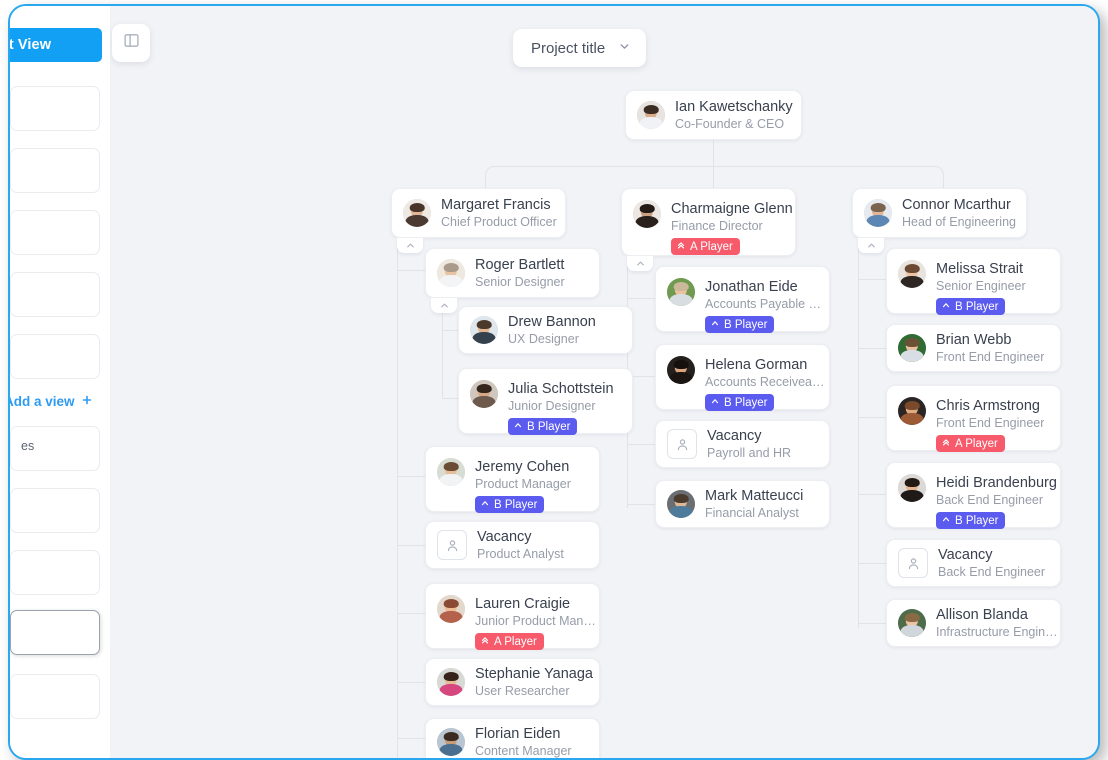  I want to click on project-title-dropdown: Project title, so click(580, 48).